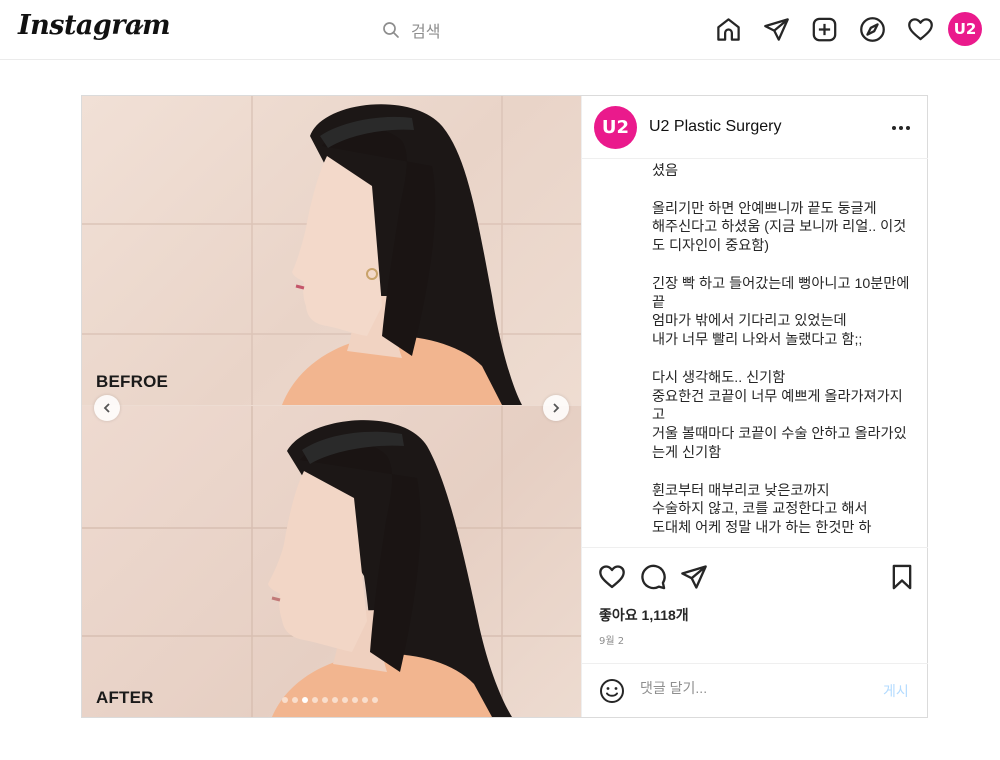  Describe the element at coordinates (391, 30) in the screenshot. I see `search-icon` at that location.